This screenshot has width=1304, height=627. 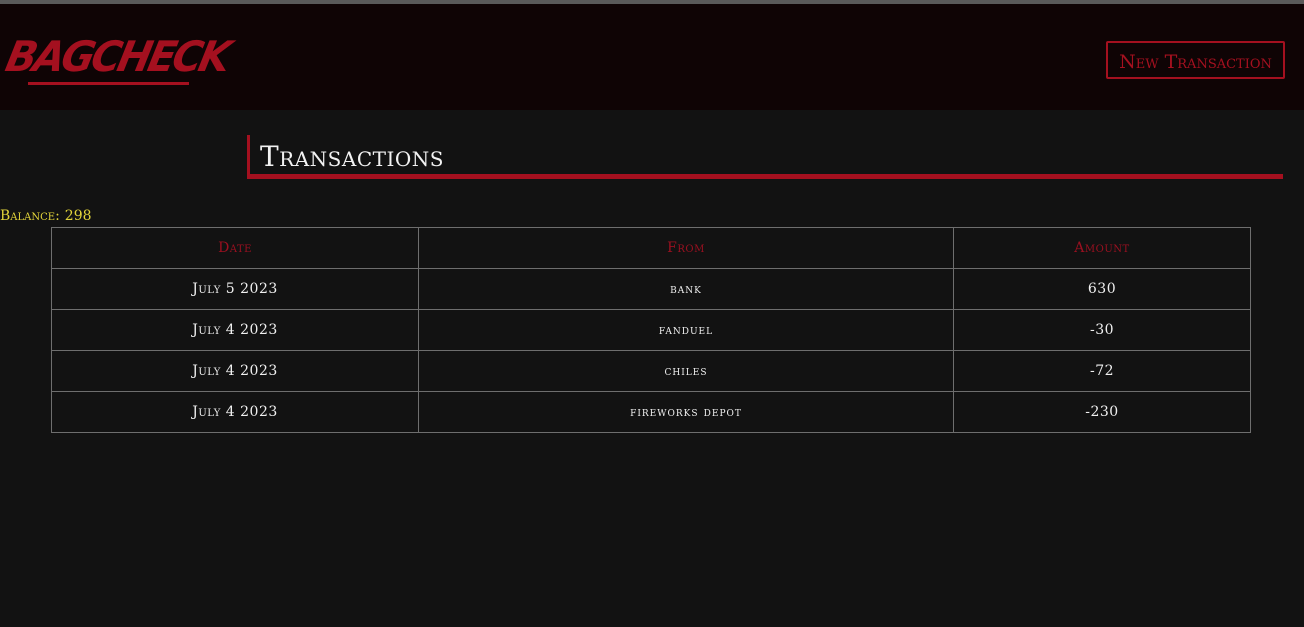 What do you see at coordinates (1195, 60) in the screenshot?
I see `new-transaction-button: New Transaction` at bounding box center [1195, 60].